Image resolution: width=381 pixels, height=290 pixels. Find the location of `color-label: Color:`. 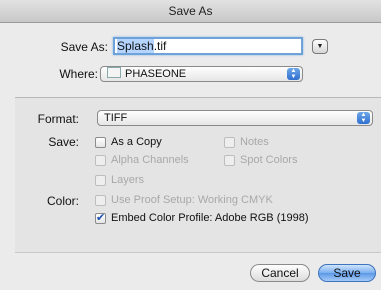

color-label: Color: is located at coordinates (62, 201).